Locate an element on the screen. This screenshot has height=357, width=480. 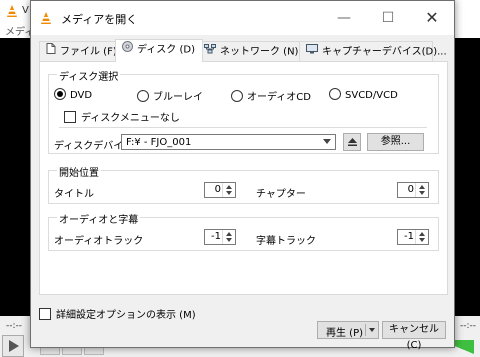
tab-disc: ディスク (D) is located at coordinates (159, 50).